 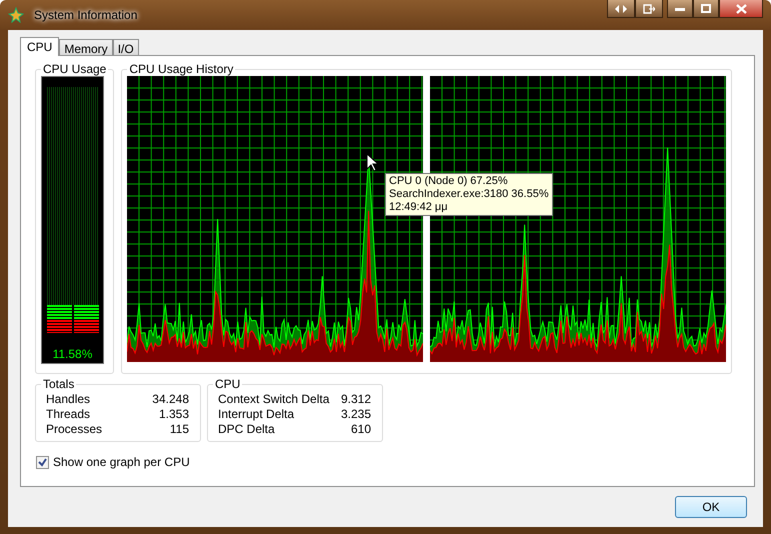 What do you see at coordinates (75, 429) in the screenshot?
I see `stat-label: Processes` at bounding box center [75, 429].